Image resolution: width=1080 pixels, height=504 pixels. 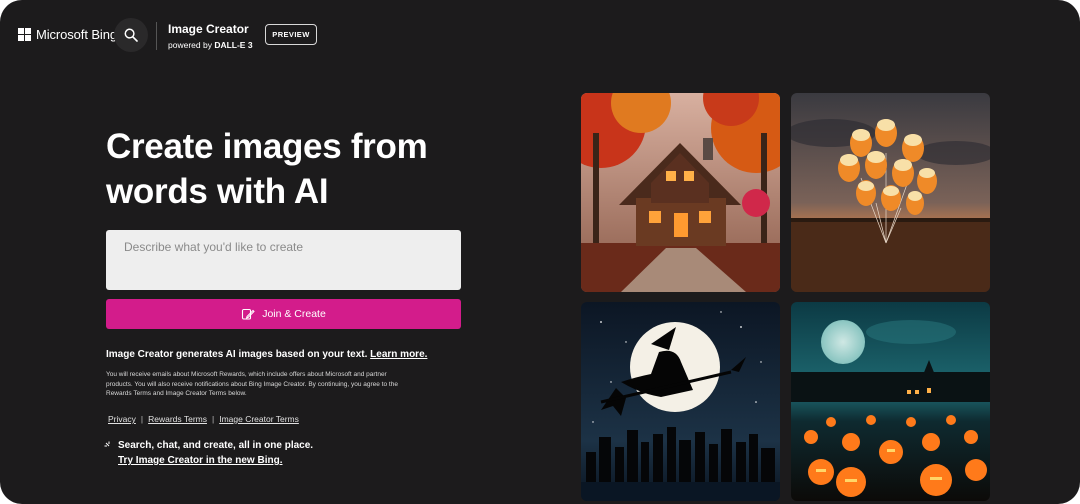 What do you see at coordinates (76, 34) in the screenshot?
I see `brand-name: Microsoft Bing` at bounding box center [76, 34].